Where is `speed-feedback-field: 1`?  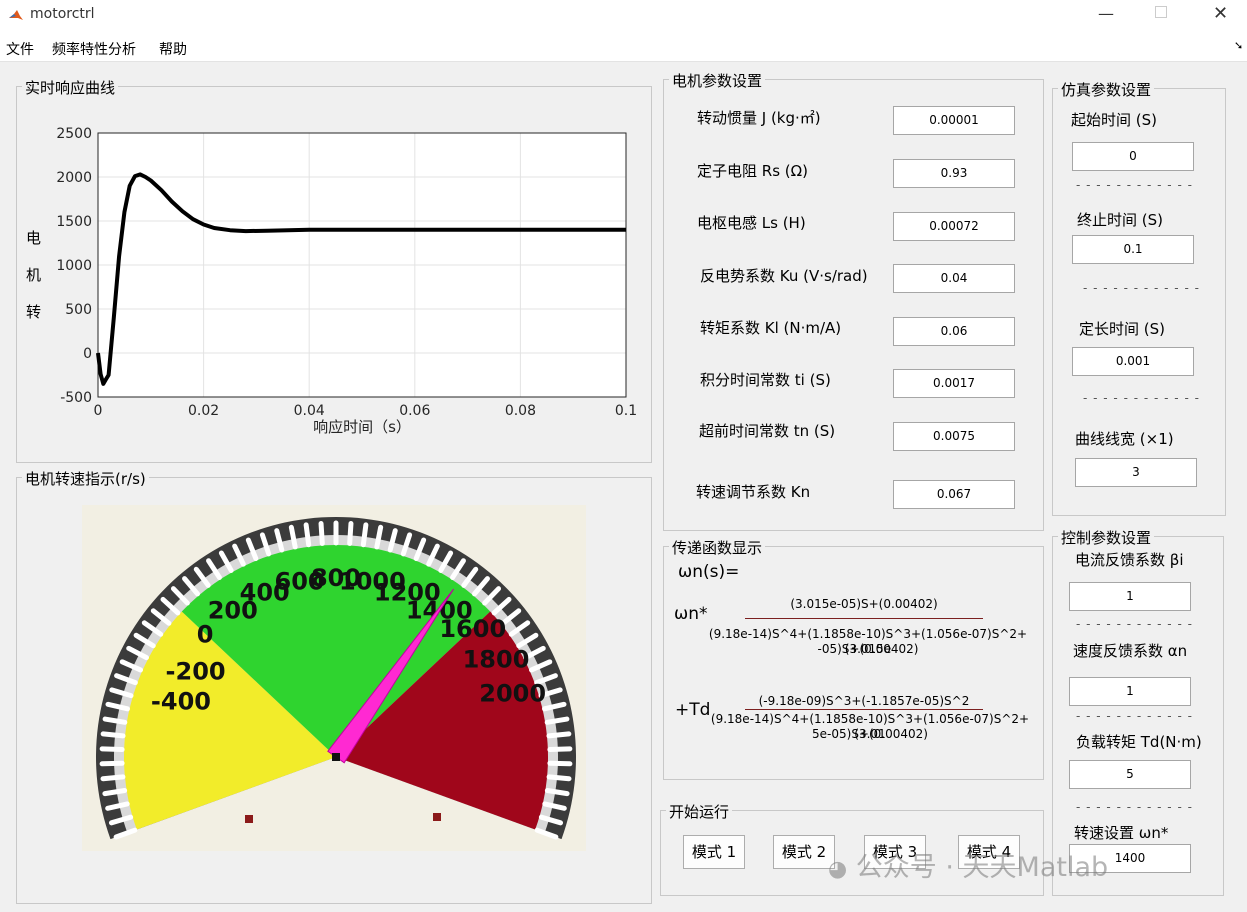
speed-feedback-field: 1 is located at coordinates (1130, 691).